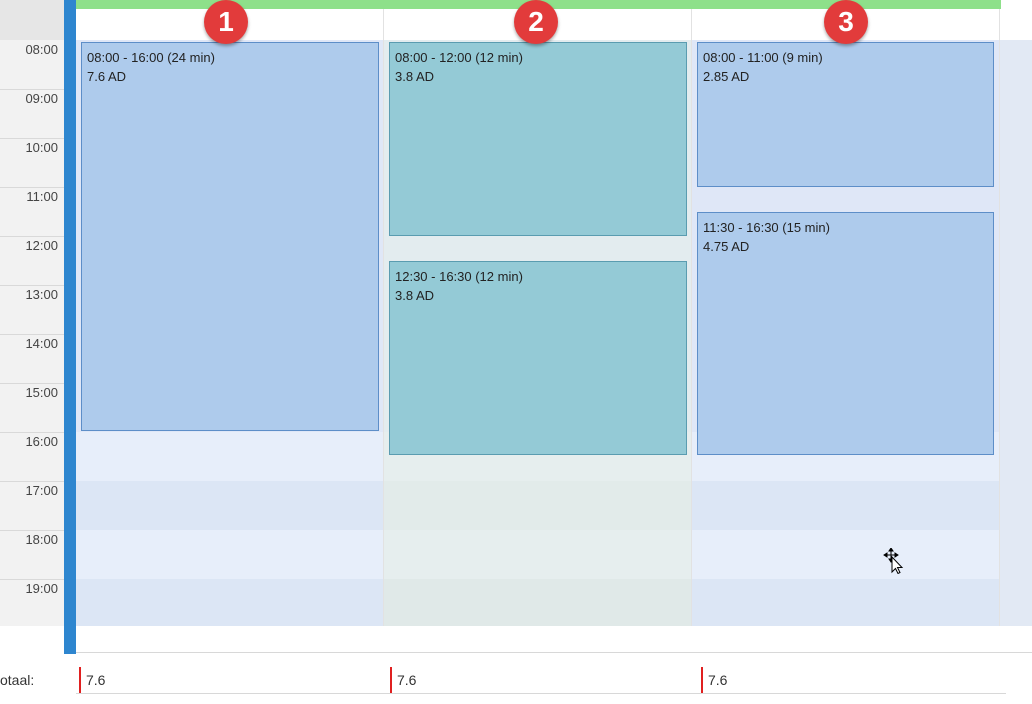 The width and height of the screenshot is (1032, 704). Describe the element at coordinates (41, 490) in the screenshot. I see `time-label: 17:00` at that location.